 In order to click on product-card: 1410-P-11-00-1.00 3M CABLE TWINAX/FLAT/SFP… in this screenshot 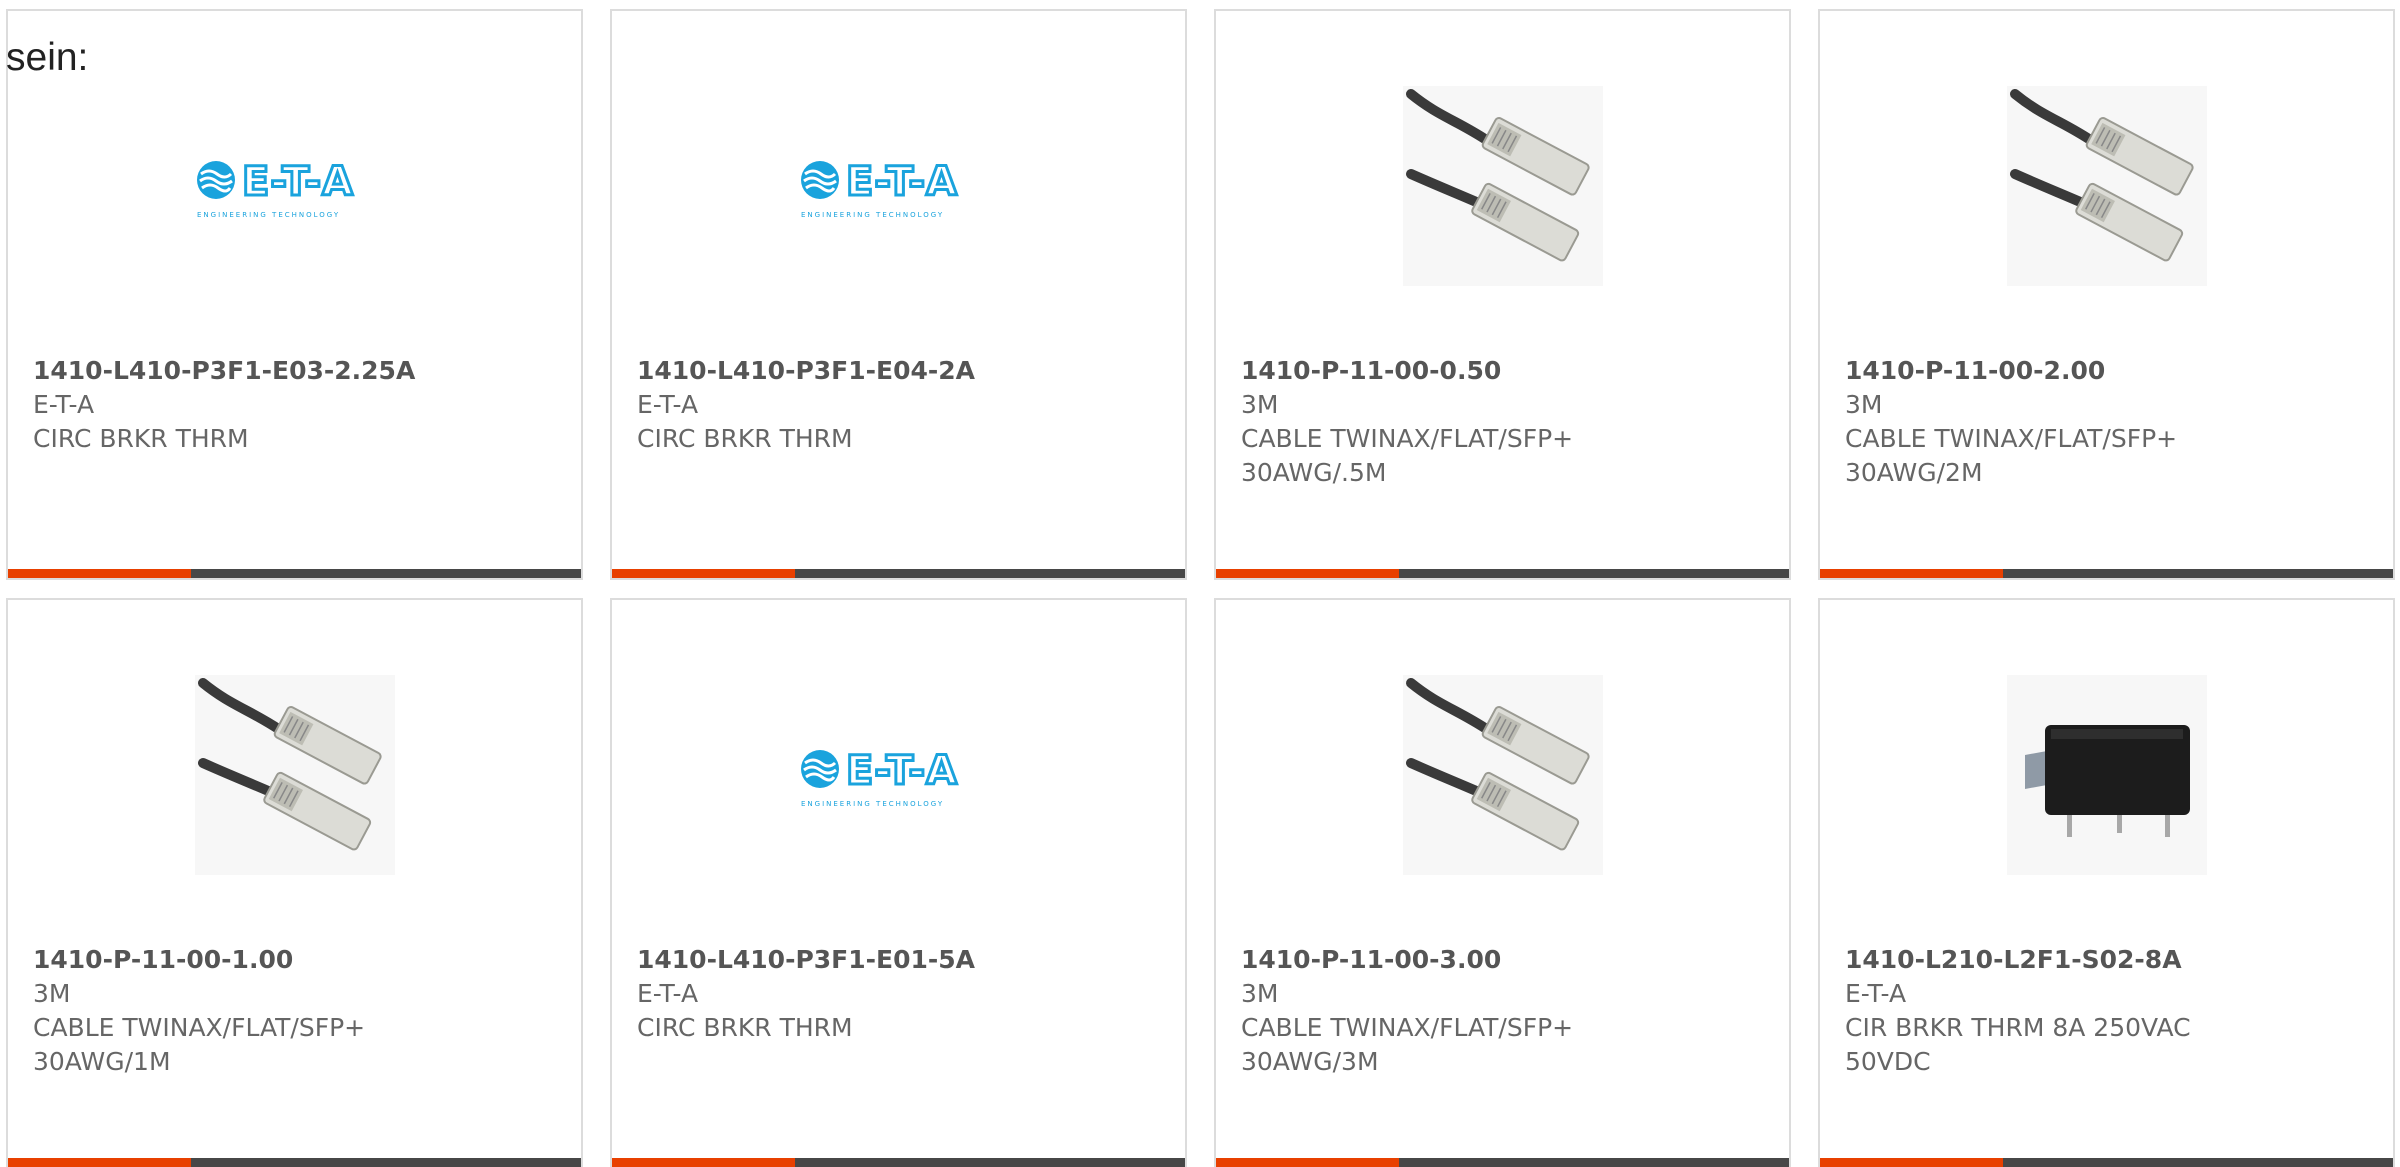, I will do `click(294, 882)`.